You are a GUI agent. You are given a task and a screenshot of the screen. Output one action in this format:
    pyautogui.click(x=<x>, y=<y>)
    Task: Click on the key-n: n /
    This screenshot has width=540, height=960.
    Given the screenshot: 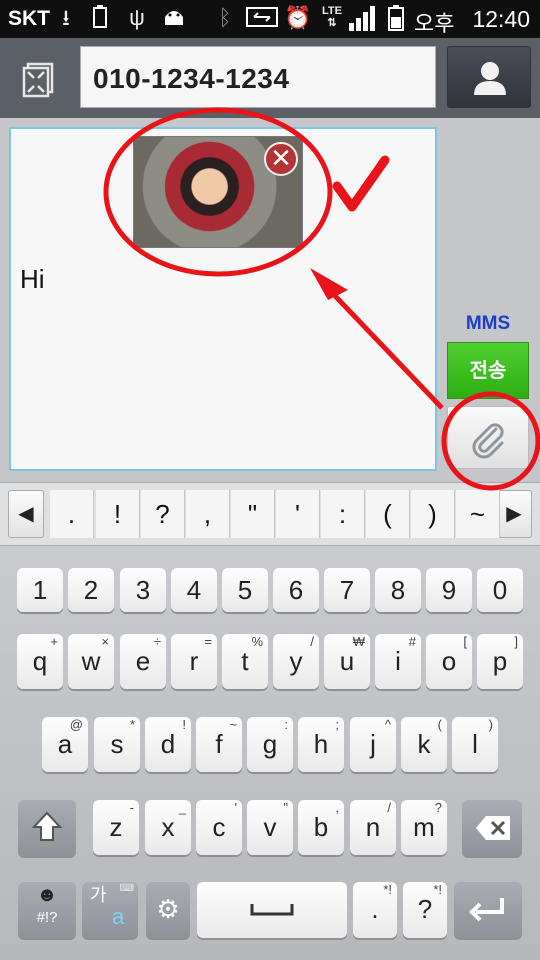 What is the action you would take?
    pyautogui.click(x=373, y=827)
    